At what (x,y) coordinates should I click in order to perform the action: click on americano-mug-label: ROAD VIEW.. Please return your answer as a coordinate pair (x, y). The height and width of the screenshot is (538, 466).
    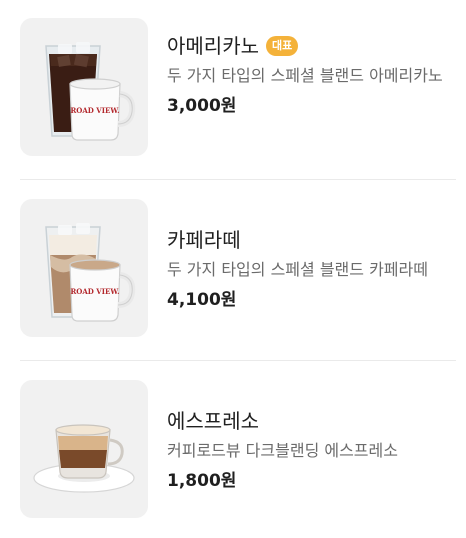
    Looking at the image, I should click on (94, 110).